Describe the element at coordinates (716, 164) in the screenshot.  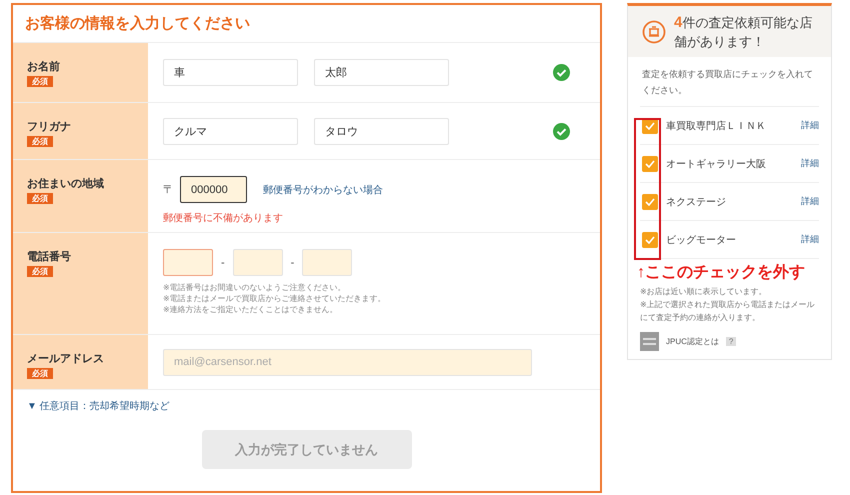
I see `shop-name: オートギャラリー大阪` at that location.